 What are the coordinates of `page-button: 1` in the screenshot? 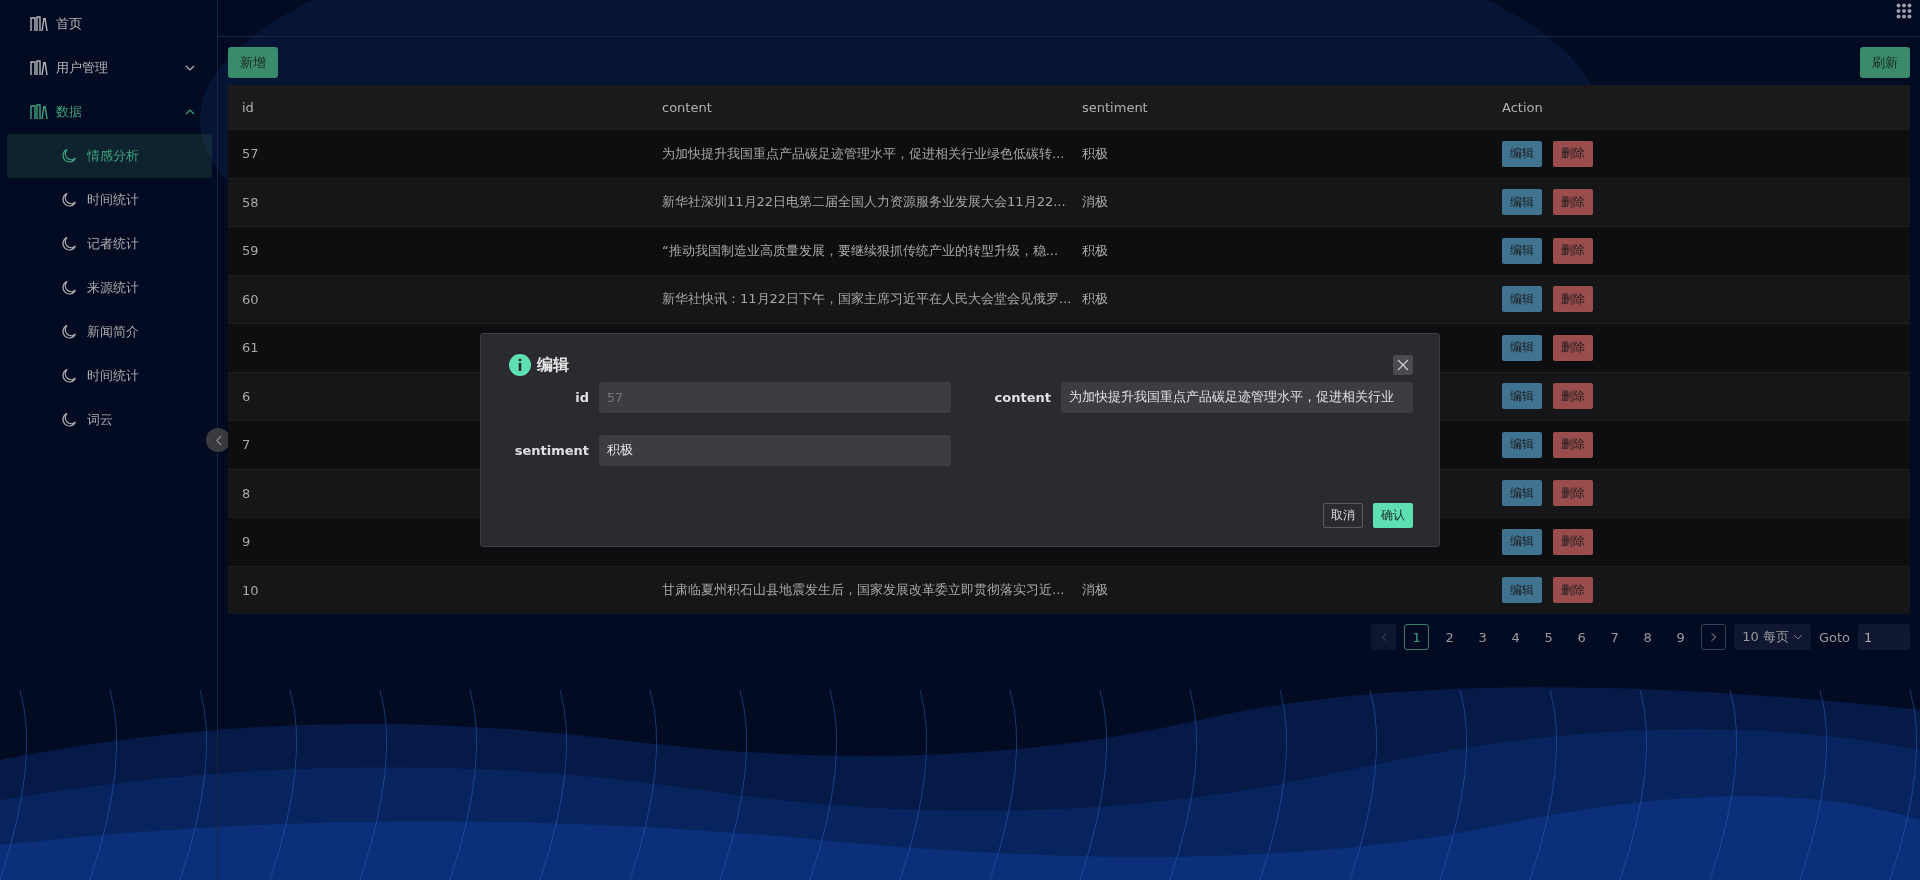 It's located at (1417, 637).